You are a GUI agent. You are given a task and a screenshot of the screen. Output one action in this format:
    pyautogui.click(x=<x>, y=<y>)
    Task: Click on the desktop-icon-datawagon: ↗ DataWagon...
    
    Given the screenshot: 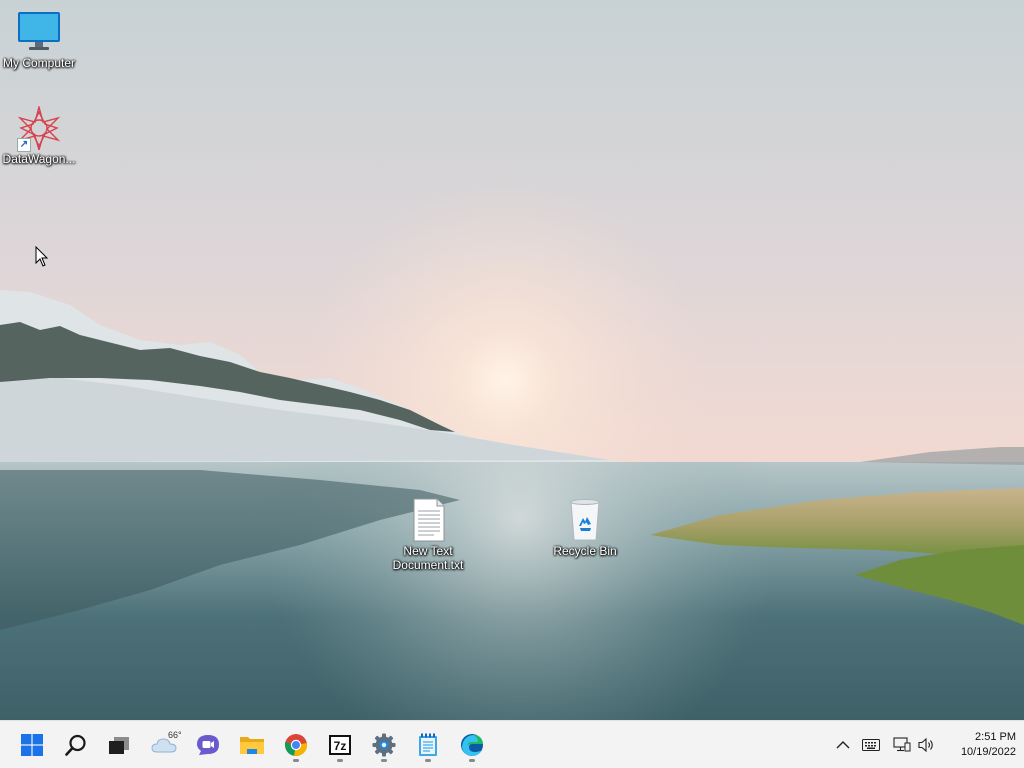 What is the action you would take?
    pyautogui.click(x=40, y=135)
    